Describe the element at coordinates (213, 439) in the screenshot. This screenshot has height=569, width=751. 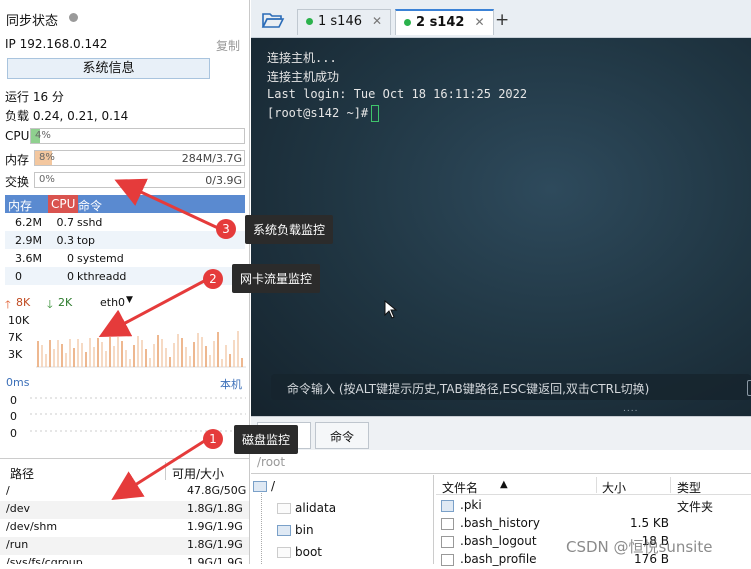
I see `annotation-1-badge: 1` at that location.